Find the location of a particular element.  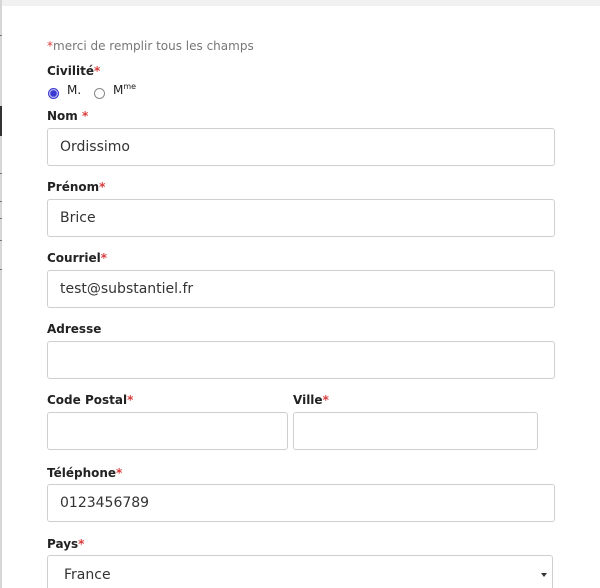

prenom-input: Brice is located at coordinates (301, 218).